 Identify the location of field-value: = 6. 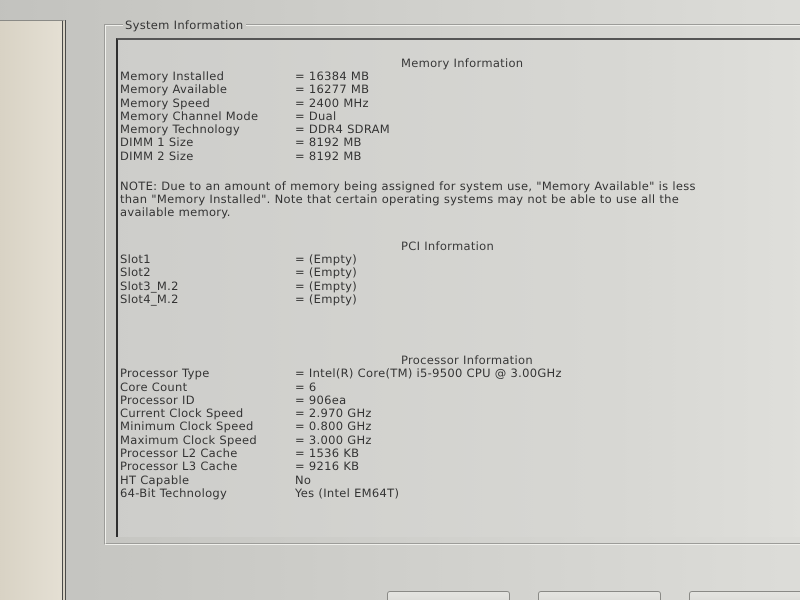
(306, 387).